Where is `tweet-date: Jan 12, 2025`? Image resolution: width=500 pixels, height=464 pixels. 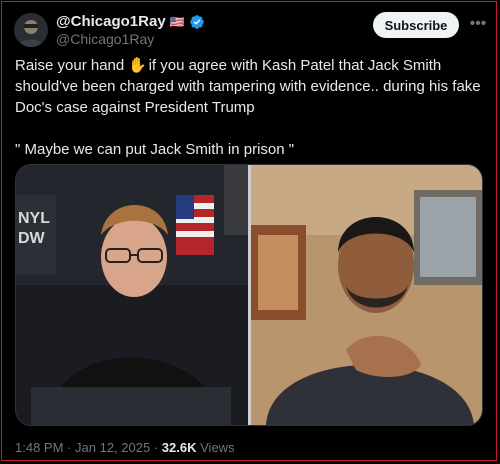 tweet-date: Jan 12, 2025 is located at coordinates (112, 447).